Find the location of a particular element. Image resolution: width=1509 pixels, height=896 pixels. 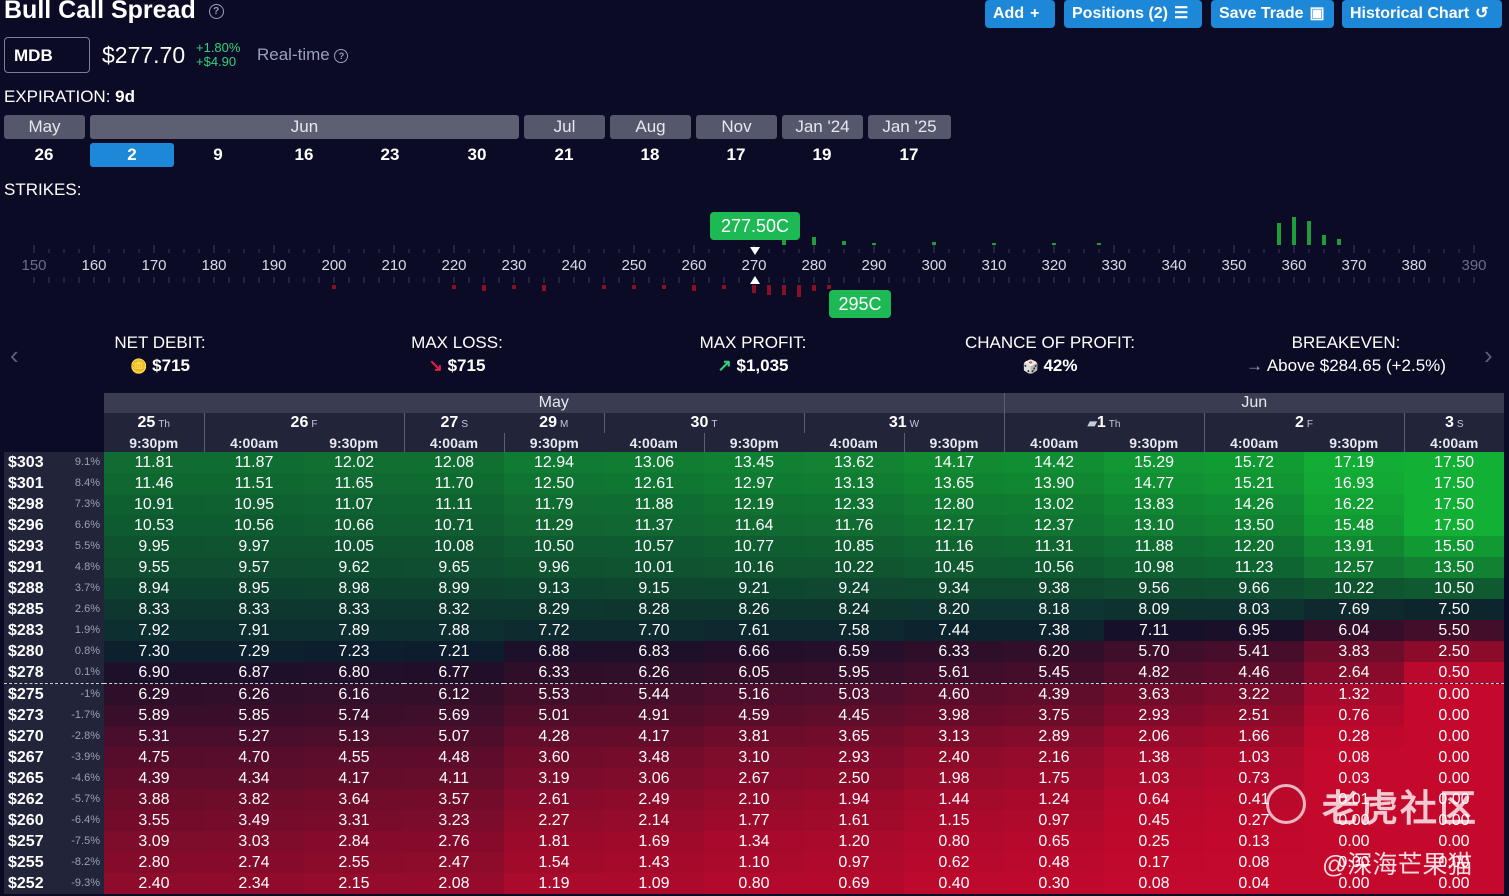

pl-cell: 2.89 is located at coordinates (1054, 736).